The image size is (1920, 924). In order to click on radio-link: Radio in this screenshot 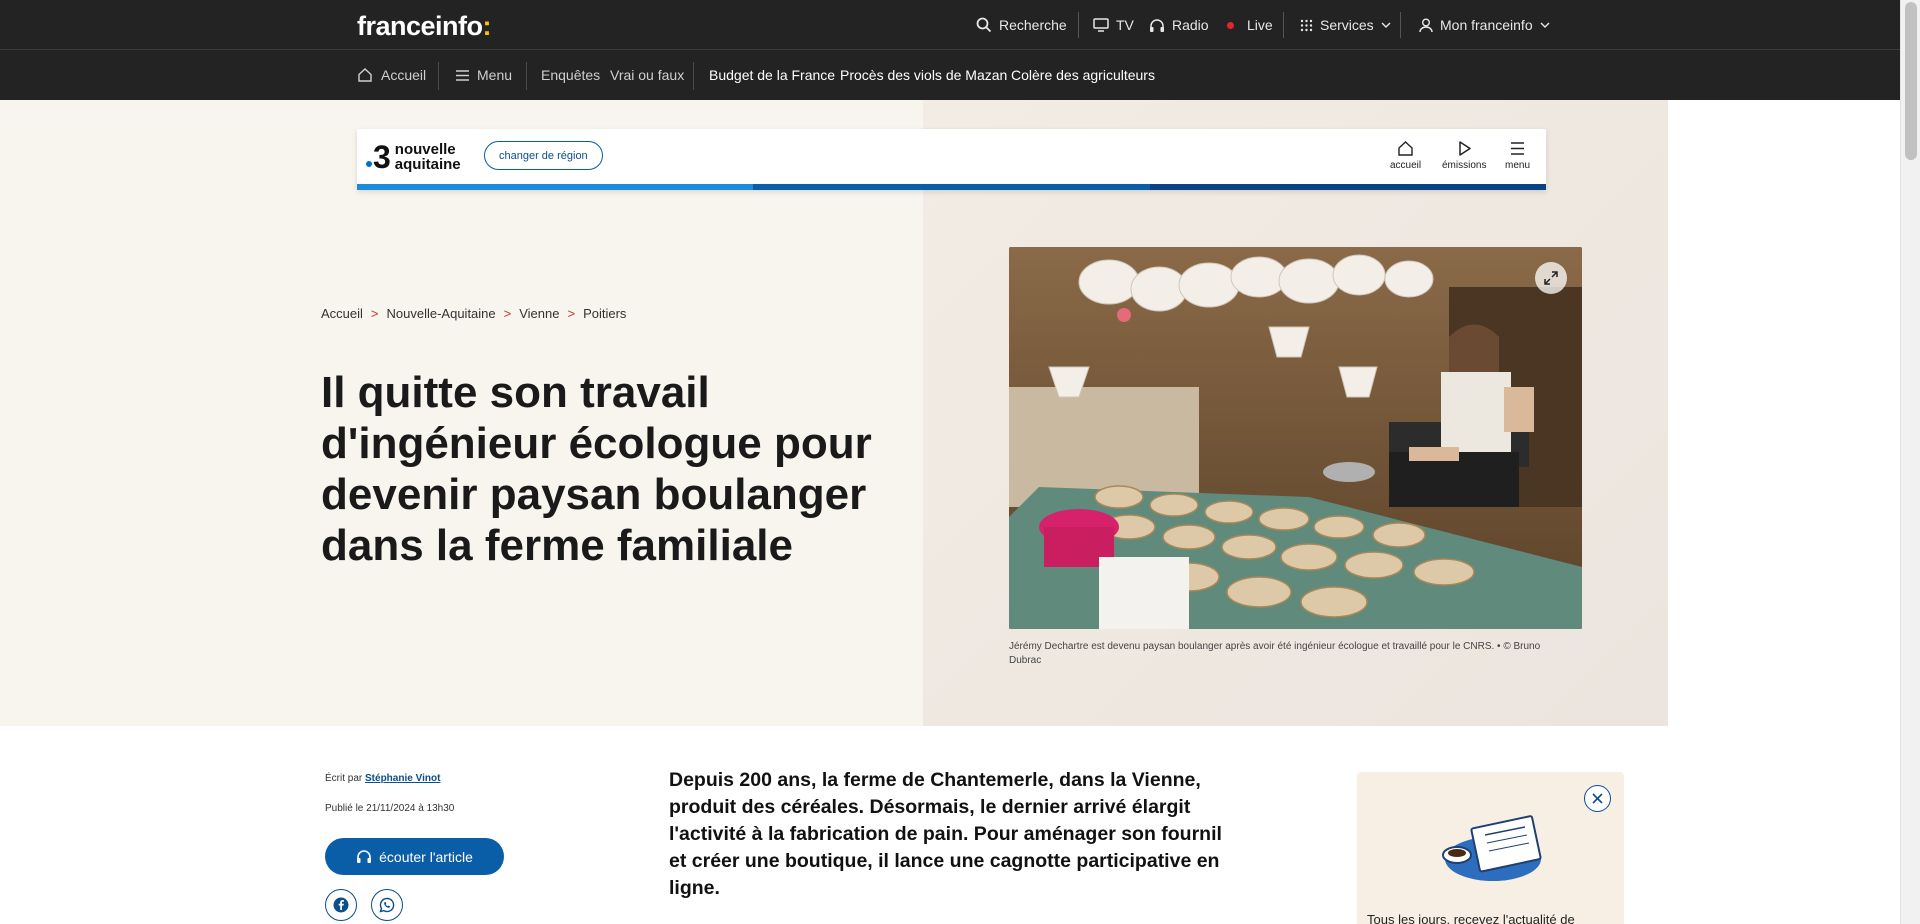, I will do `click(1179, 25)`.